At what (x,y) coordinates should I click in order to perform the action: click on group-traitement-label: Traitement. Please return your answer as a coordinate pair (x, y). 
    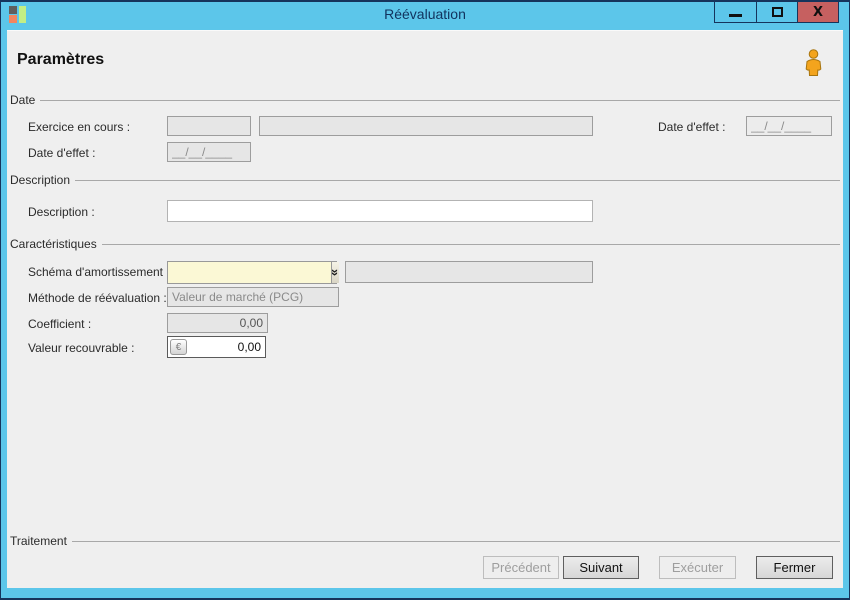
    Looking at the image, I should click on (38, 541).